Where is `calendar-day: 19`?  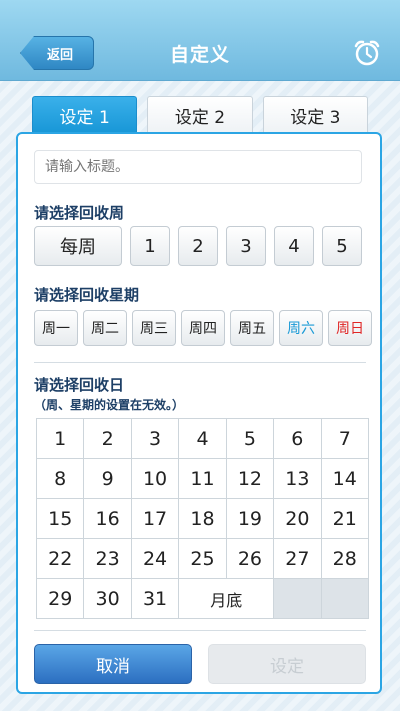
calendar-day: 19 is located at coordinates (250, 519).